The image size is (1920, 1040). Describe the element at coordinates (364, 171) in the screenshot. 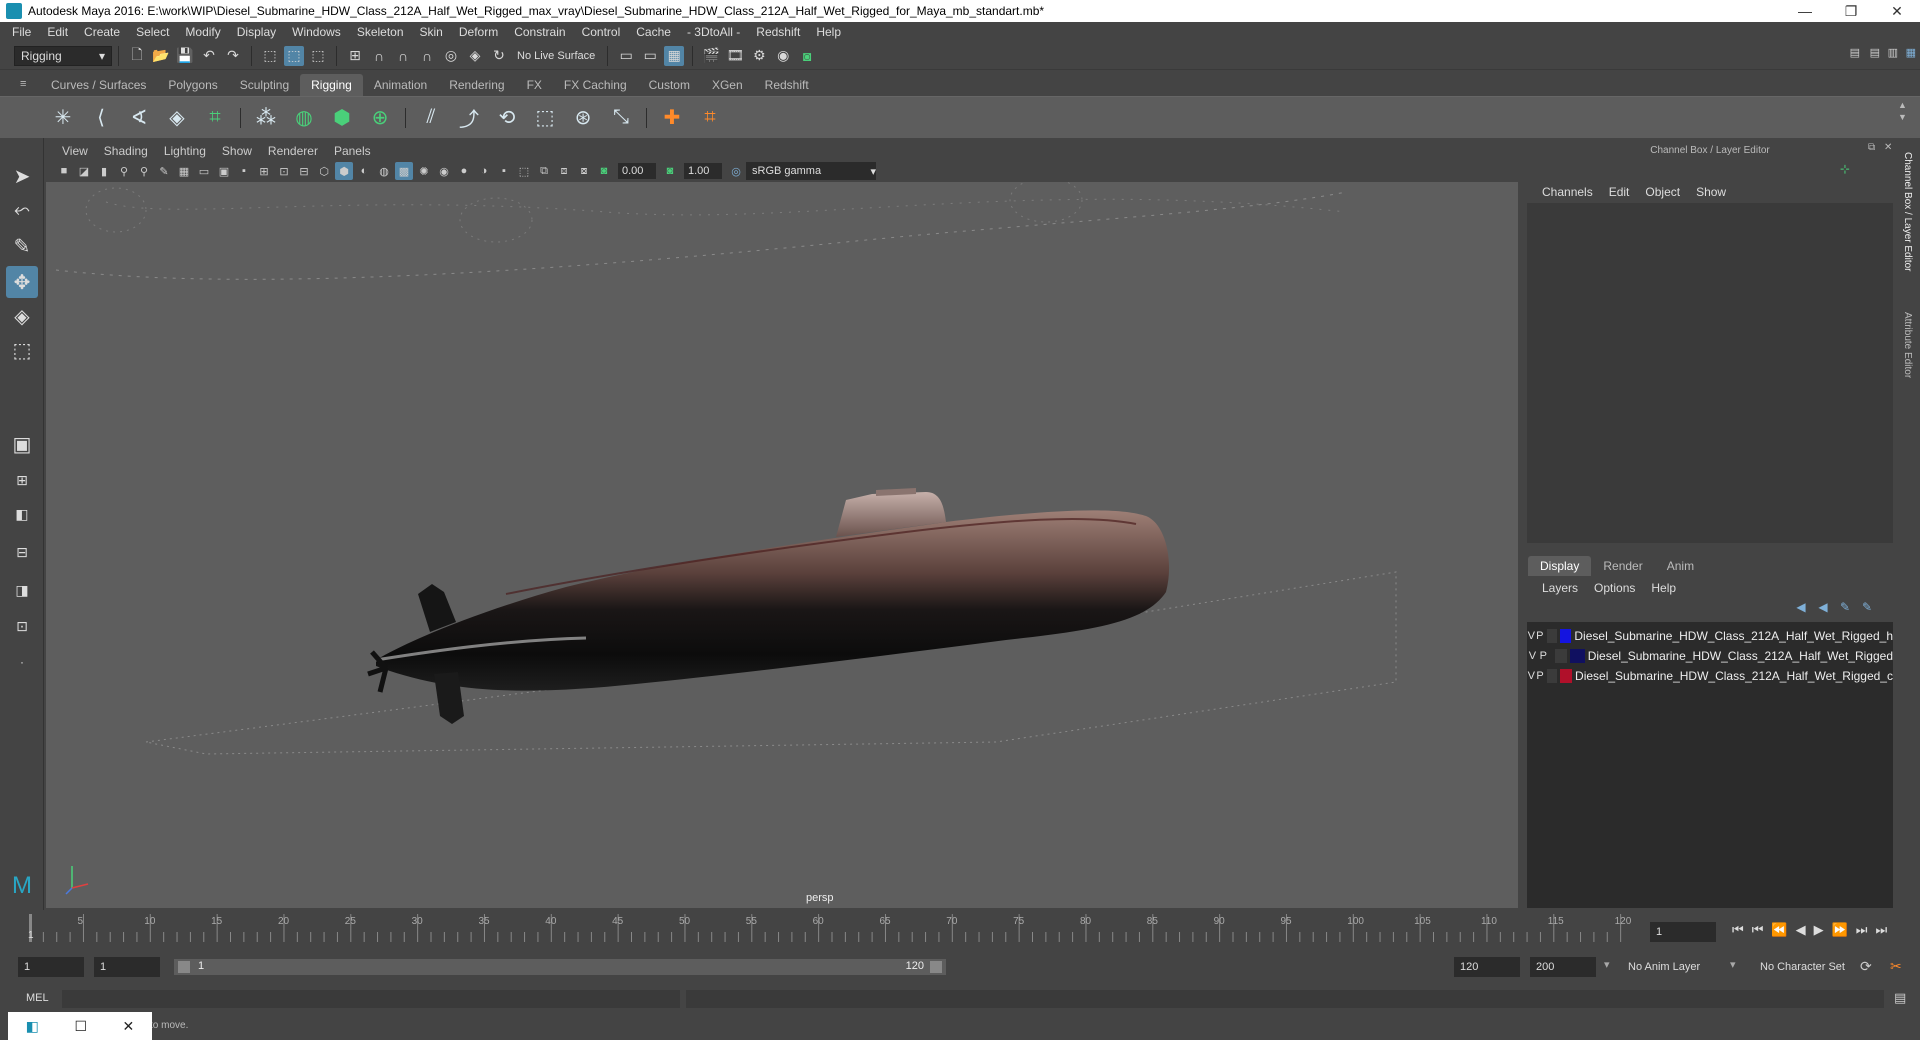

I see `wireframe-on-shaded-icon: ◐` at that location.